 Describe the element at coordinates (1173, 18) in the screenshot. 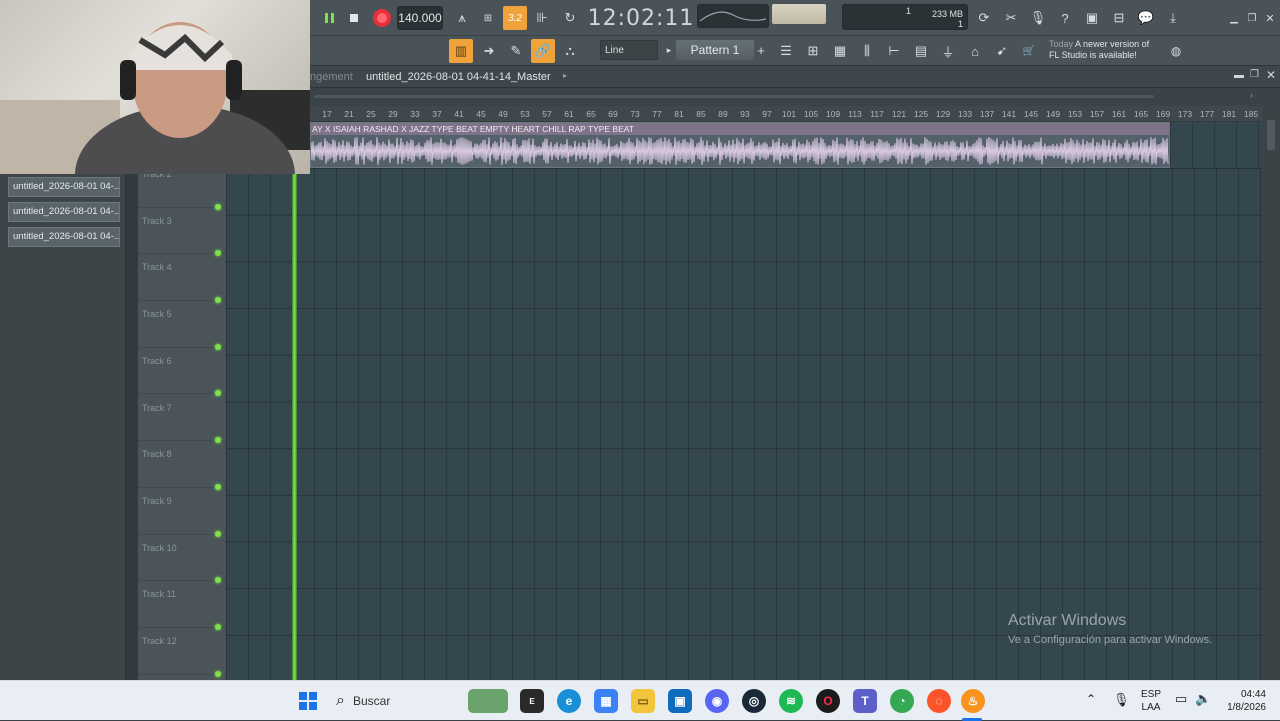

I see `download-button: ⤓` at that location.